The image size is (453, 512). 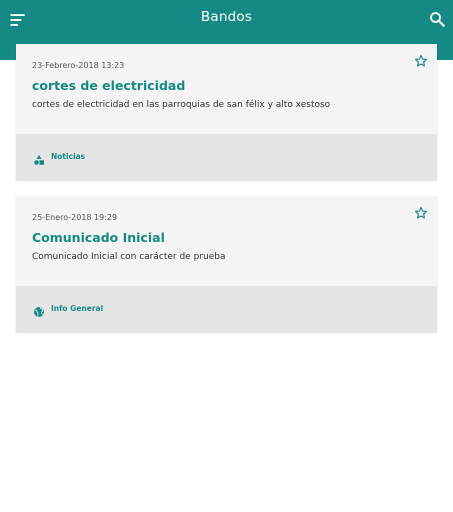 What do you see at coordinates (437, 19) in the screenshot?
I see `search-icon` at bounding box center [437, 19].